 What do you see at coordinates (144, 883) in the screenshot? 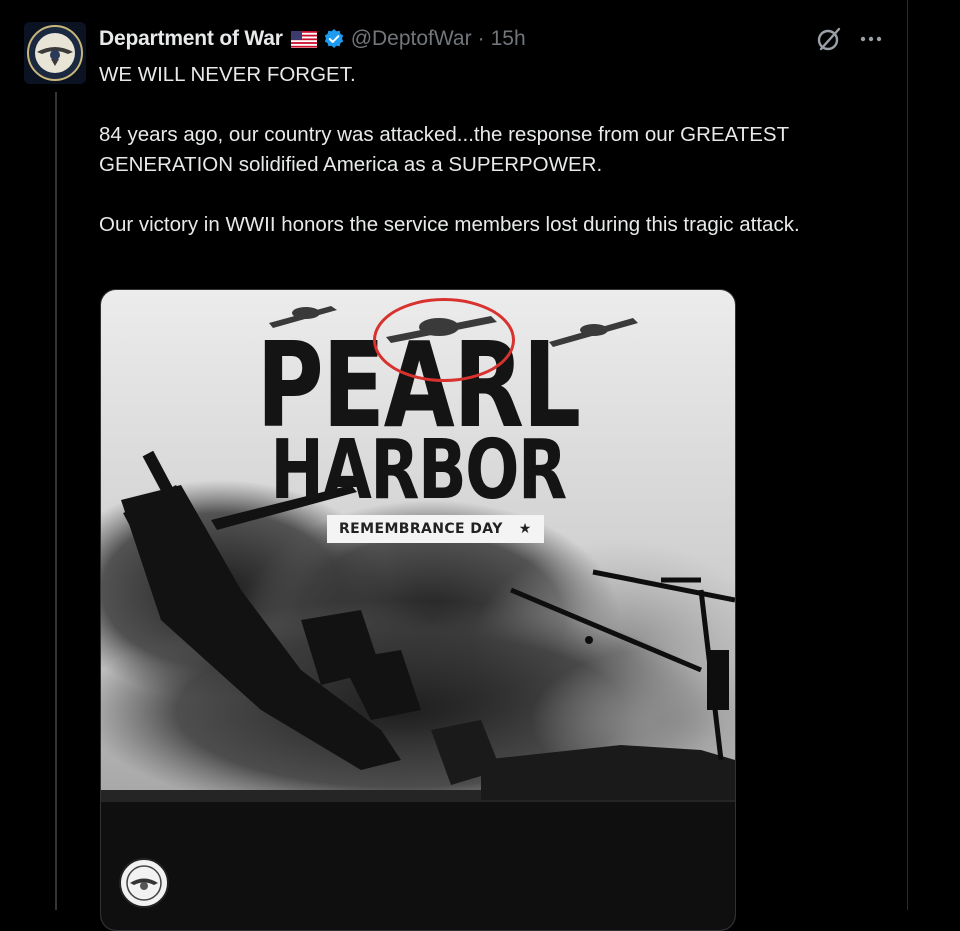
I see `department-seal-watermark-icon` at bounding box center [144, 883].